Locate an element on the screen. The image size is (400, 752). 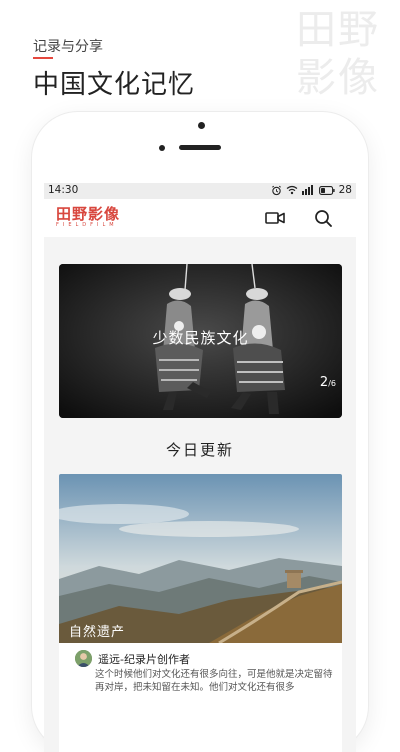
author-row: 遥远-纪录片创作者 is located at coordinates (132, 658).